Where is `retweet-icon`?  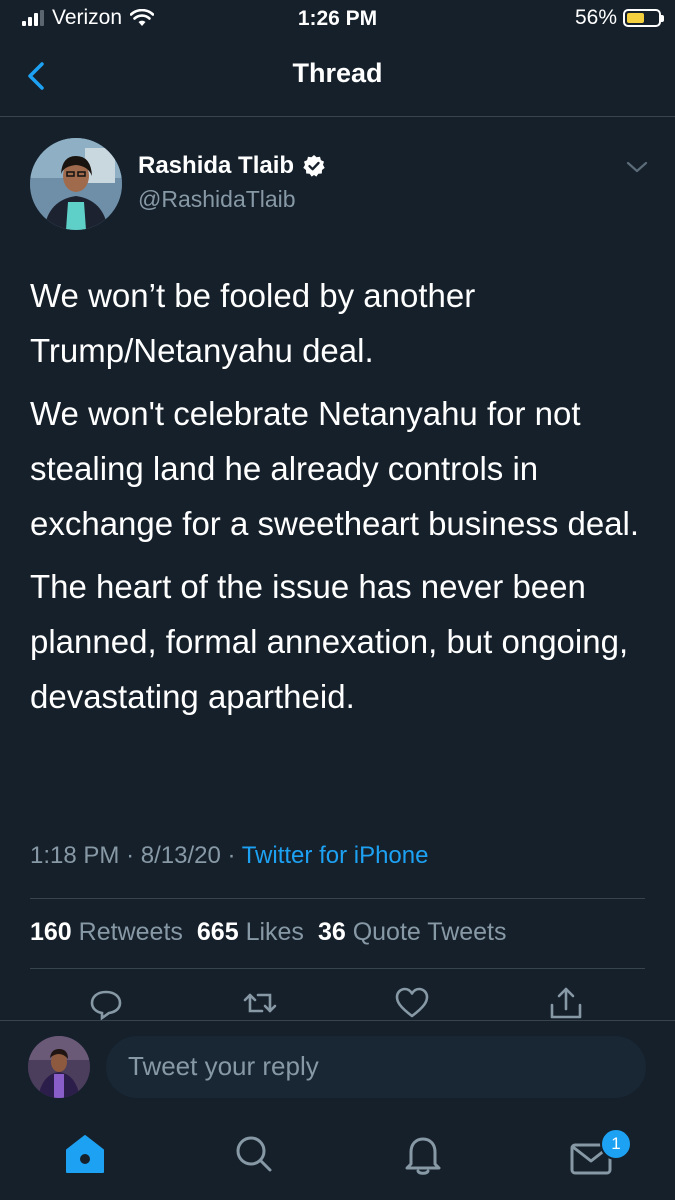
retweet-icon is located at coordinates (260, 1003).